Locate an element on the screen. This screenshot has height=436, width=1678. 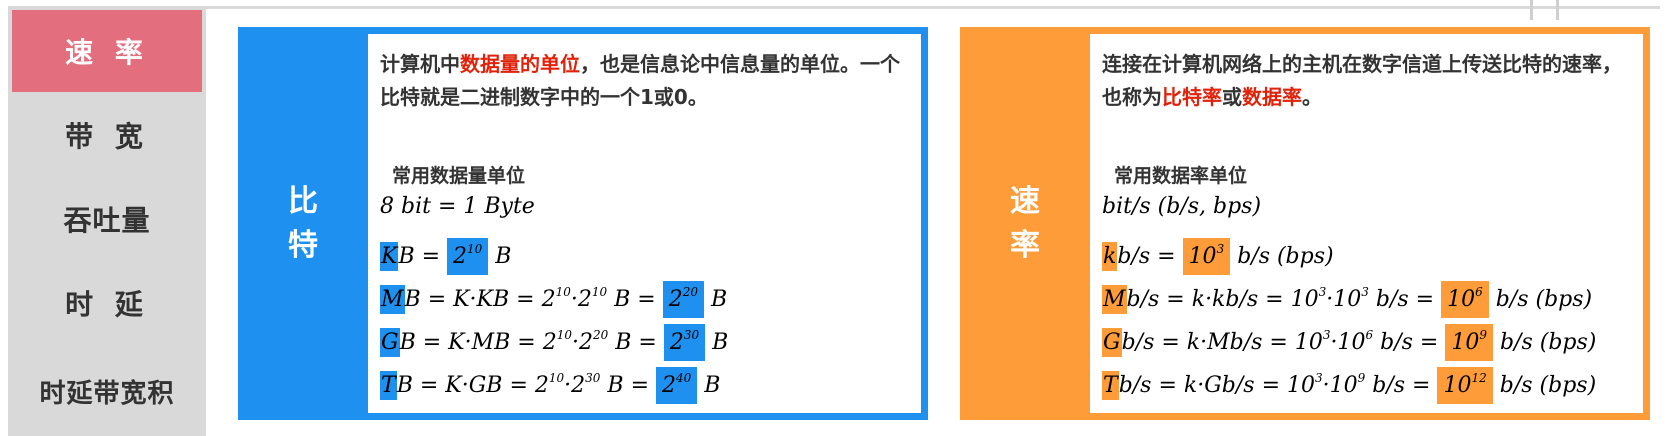
sidebar-nav: 速 率 带 宽 吞吐量 时 延 时延带宽积 is located at coordinates (107, 221).